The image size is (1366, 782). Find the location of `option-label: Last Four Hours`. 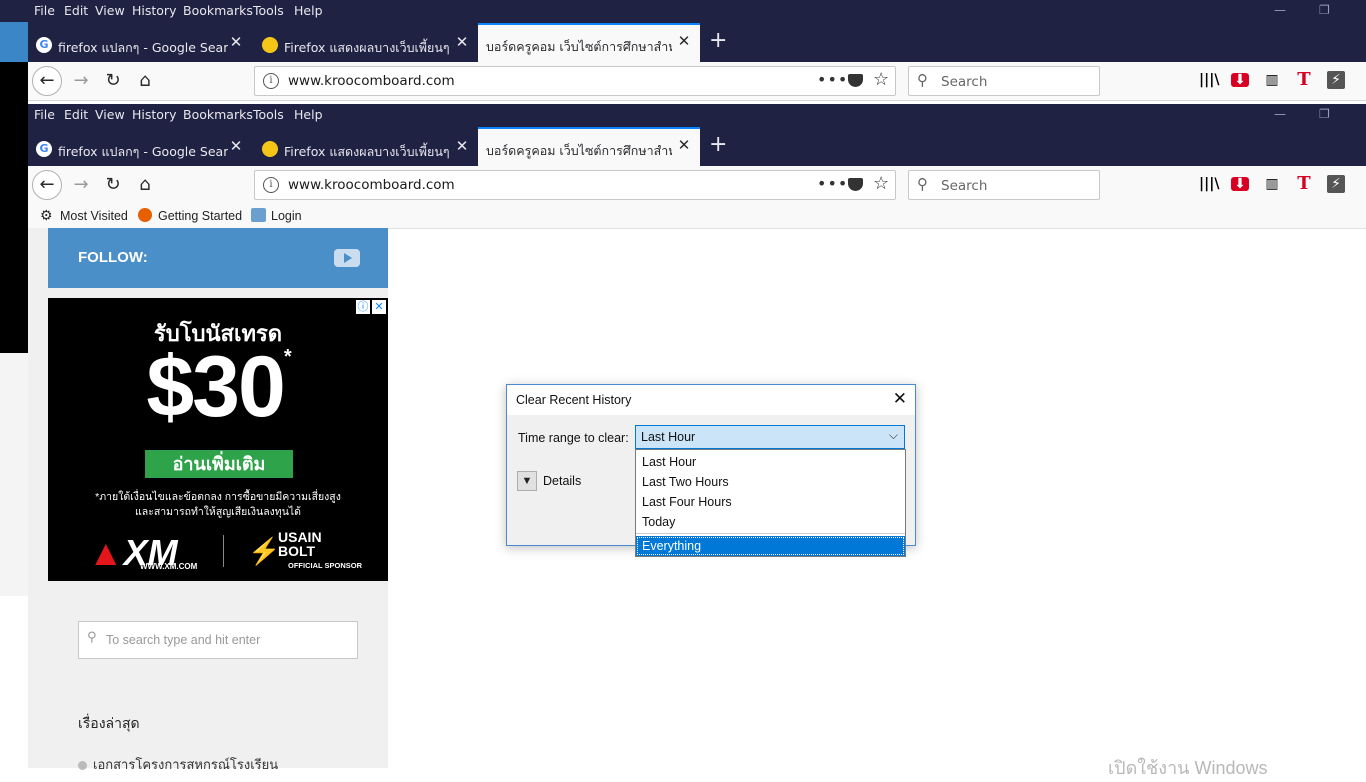

option-label: Last Four Hours is located at coordinates (687, 502).